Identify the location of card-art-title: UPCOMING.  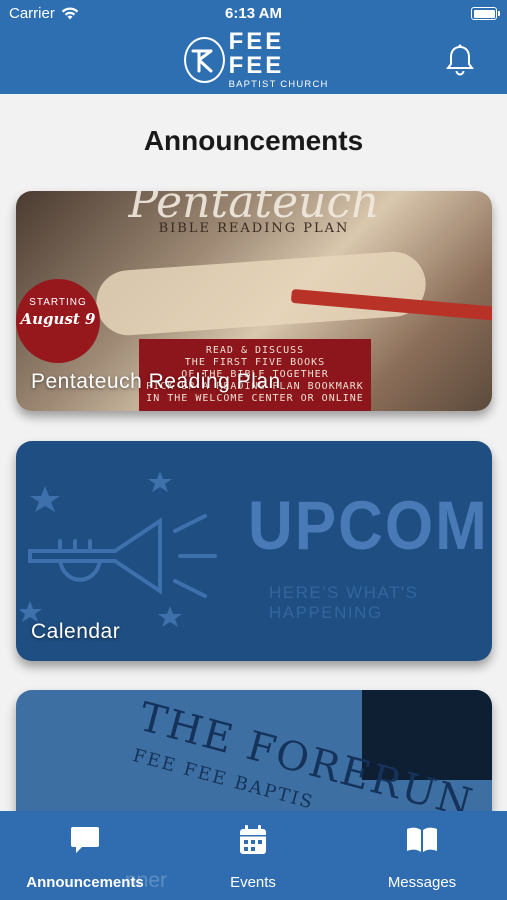
(370, 526).